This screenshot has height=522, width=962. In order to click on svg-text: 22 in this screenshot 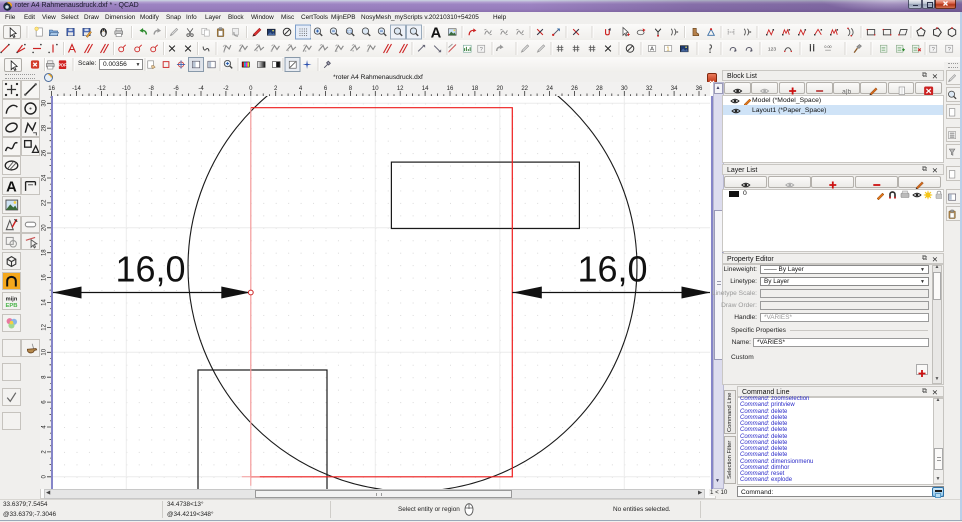, I will do `click(45, 202)`.